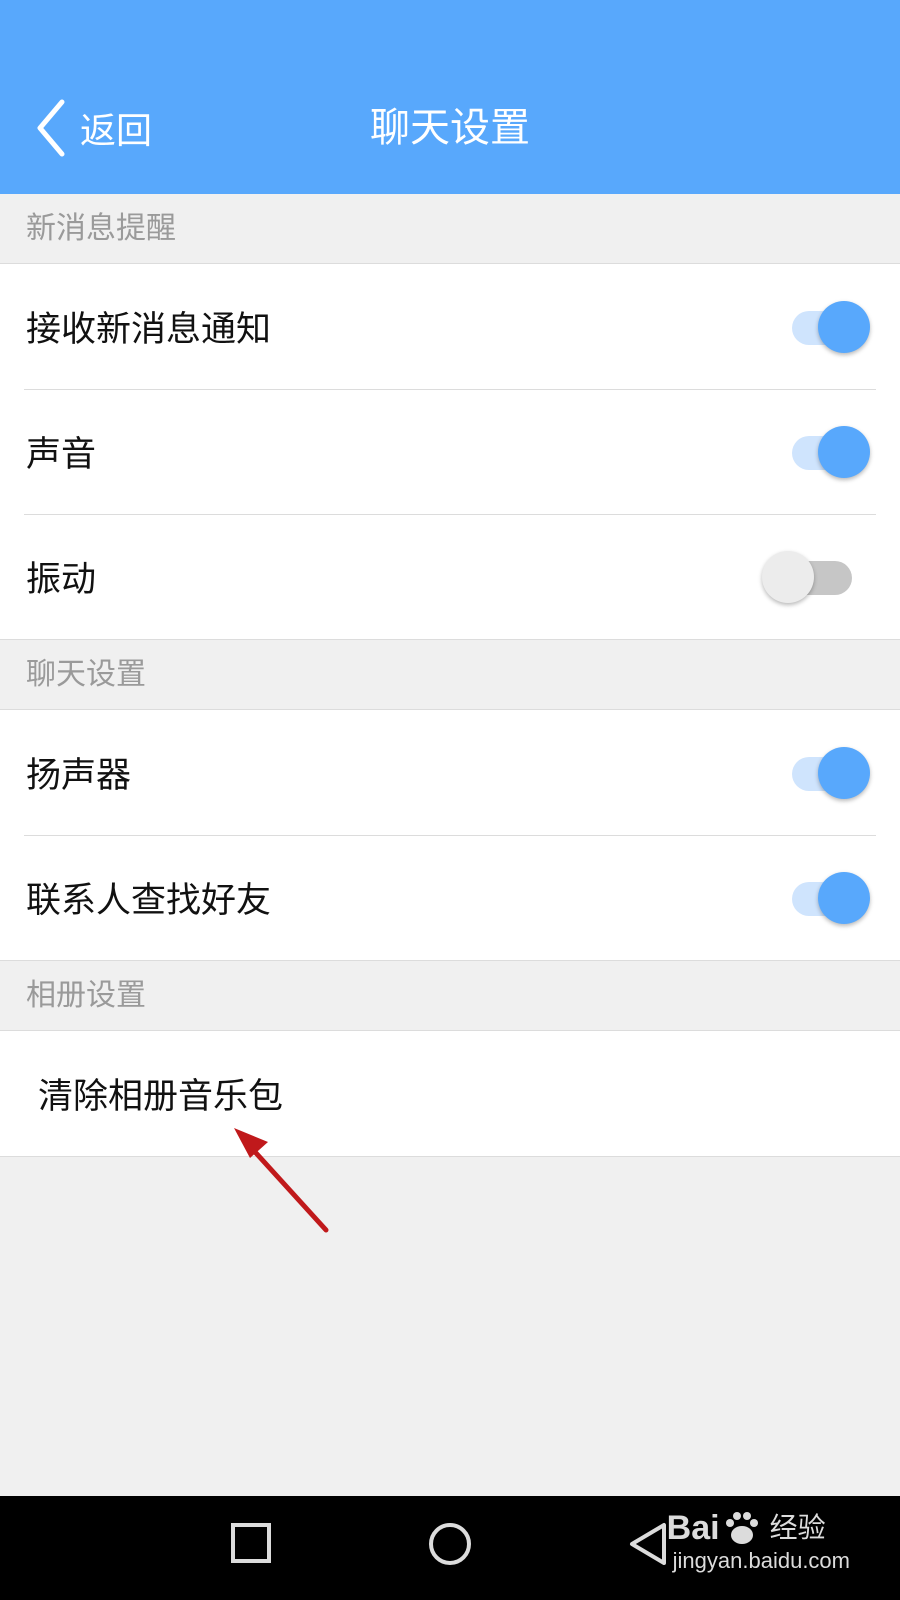  What do you see at coordinates (450, 229) in the screenshot?
I see `section-header-new-message: 新消息提醒` at bounding box center [450, 229].